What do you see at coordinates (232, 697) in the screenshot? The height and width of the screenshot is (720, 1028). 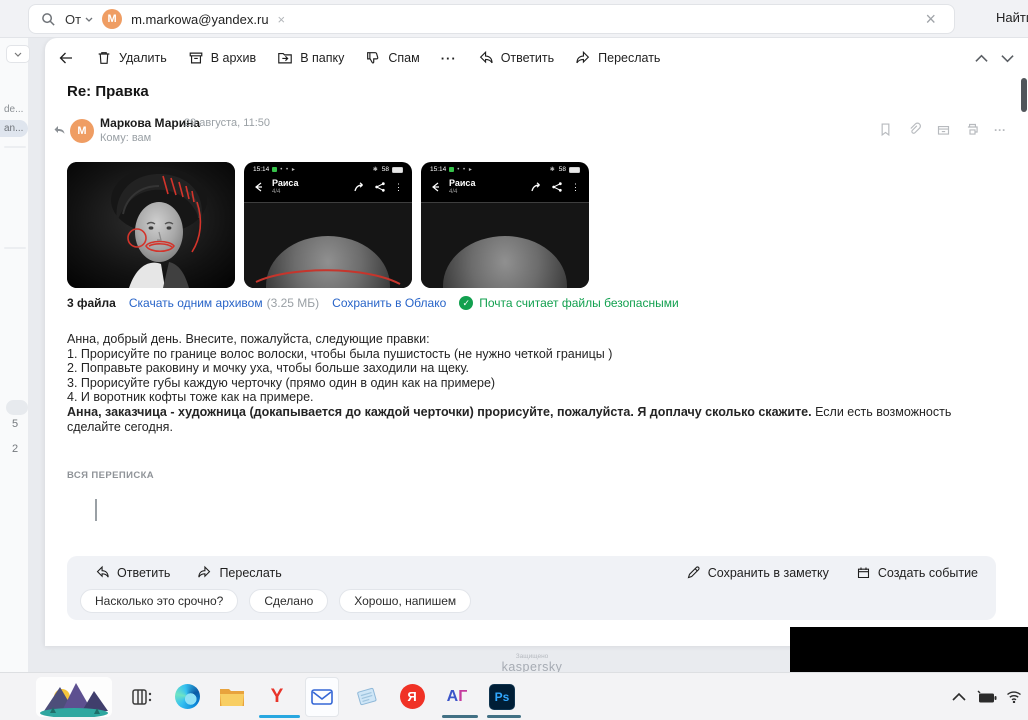 I see `file-explorer-icon` at bounding box center [232, 697].